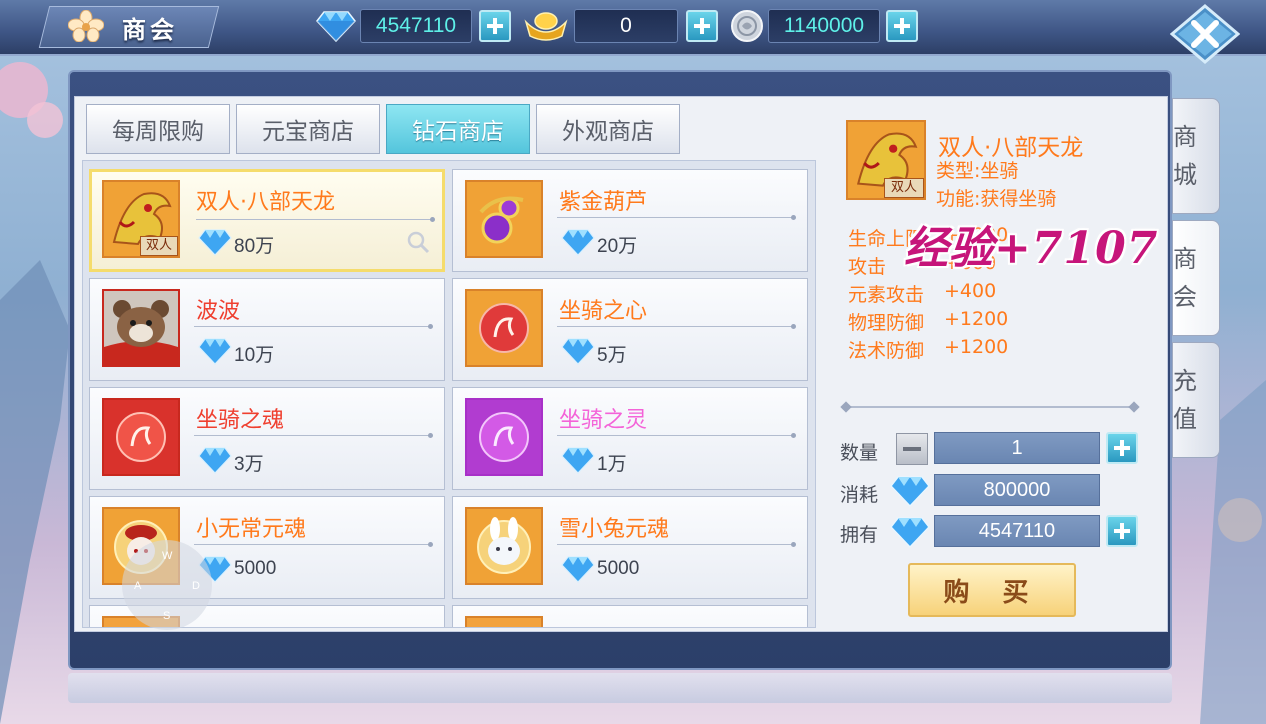 The height and width of the screenshot is (724, 1266). Describe the element at coordinates (886, 160) in the screenshot. I see `detail-item-icon: 双人` at that location.